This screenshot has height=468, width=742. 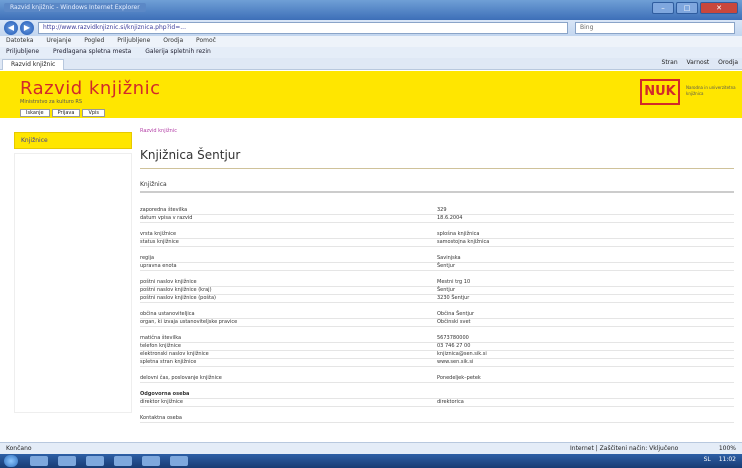 What do you see at coordinates (624, 448) in the screenshot?
I see `security-zone: Internet | Zaščiteni način: Vključeno` at bounding box center [624, 448].